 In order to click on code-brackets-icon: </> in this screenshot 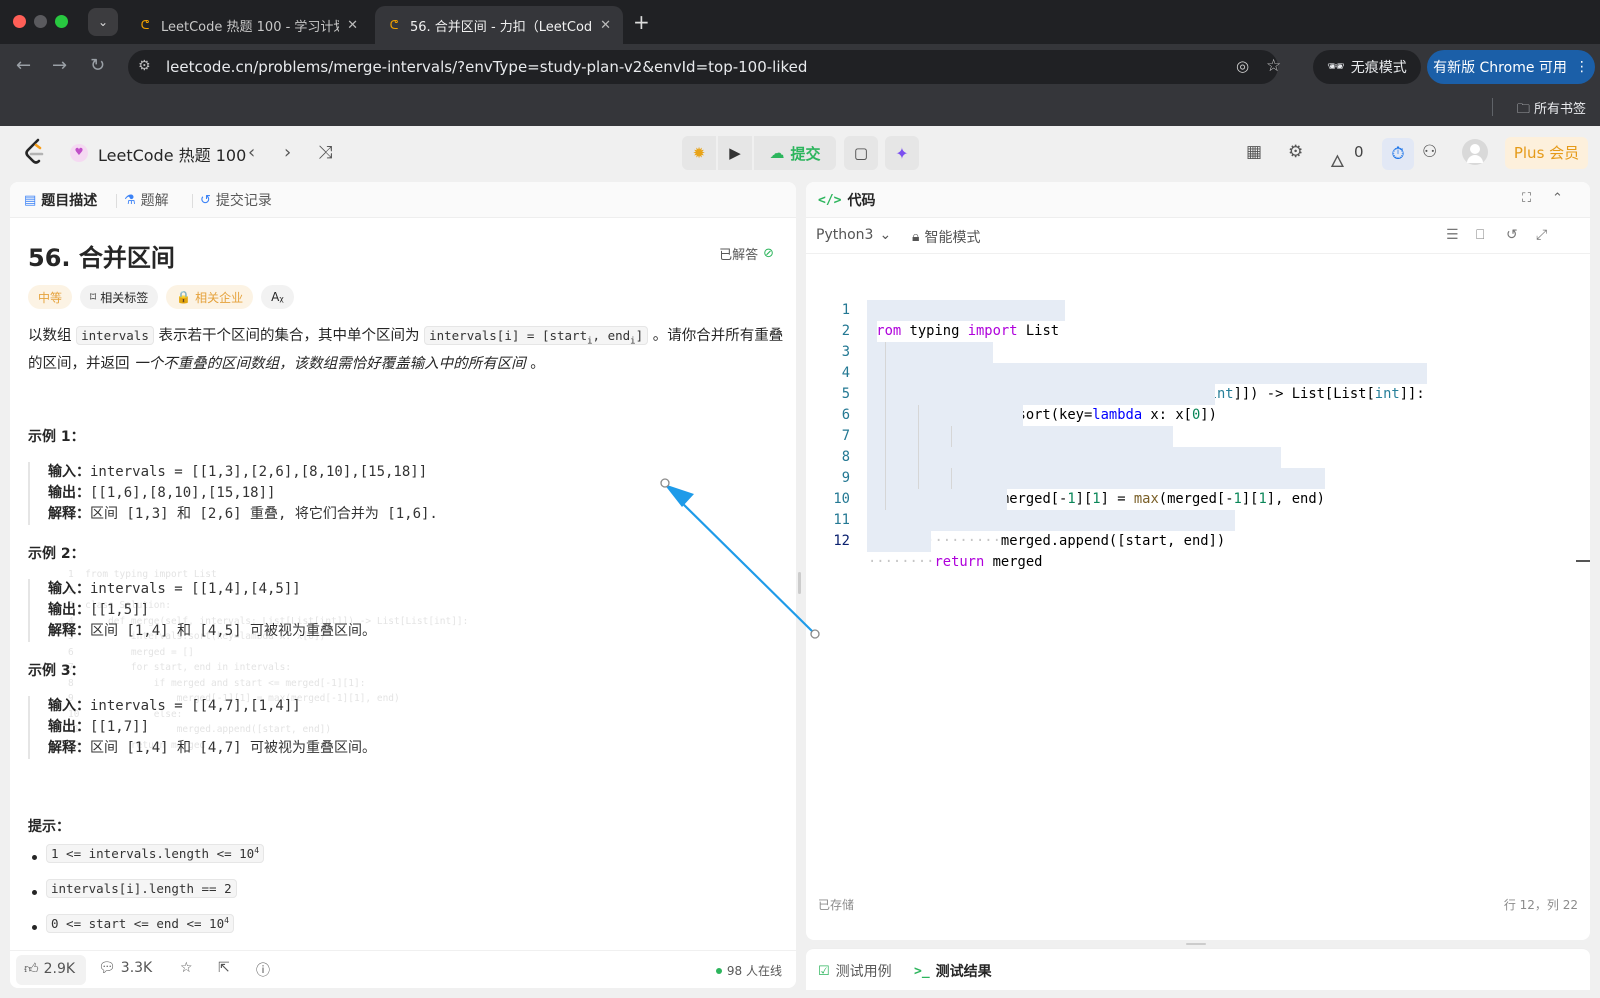, I will do `click(830, 200)`.